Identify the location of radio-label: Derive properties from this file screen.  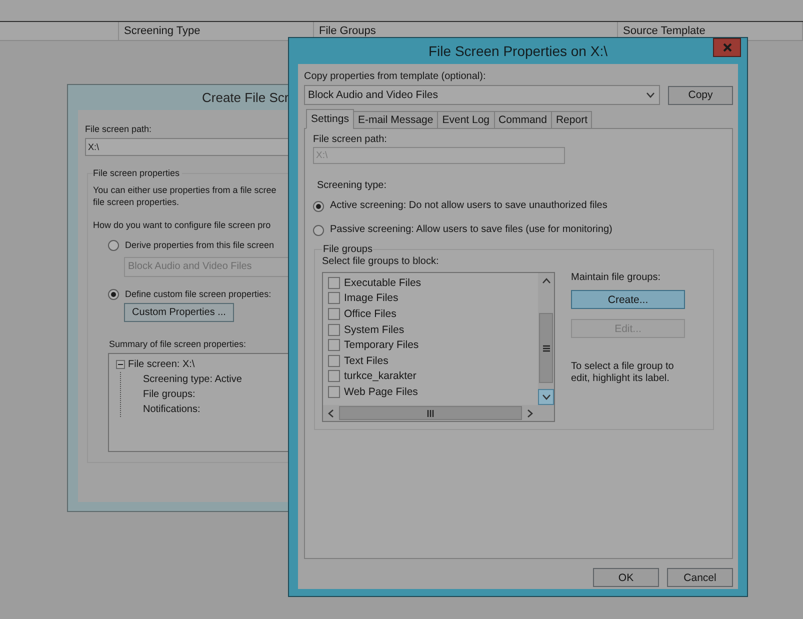
(199, 245).